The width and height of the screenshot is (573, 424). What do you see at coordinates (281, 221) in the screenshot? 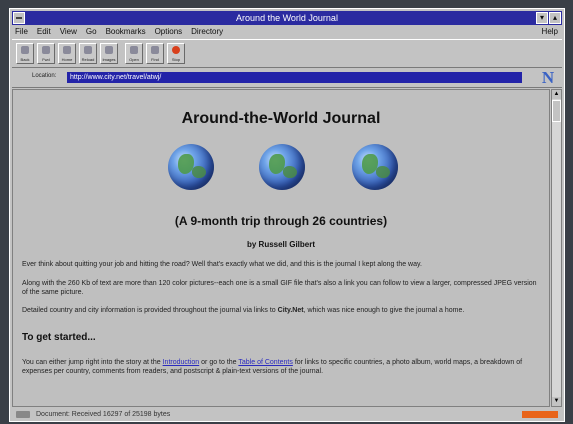
I see `page-subtitle: (A 9-month trip through 26 countries)` at bounding box center [281, 221].